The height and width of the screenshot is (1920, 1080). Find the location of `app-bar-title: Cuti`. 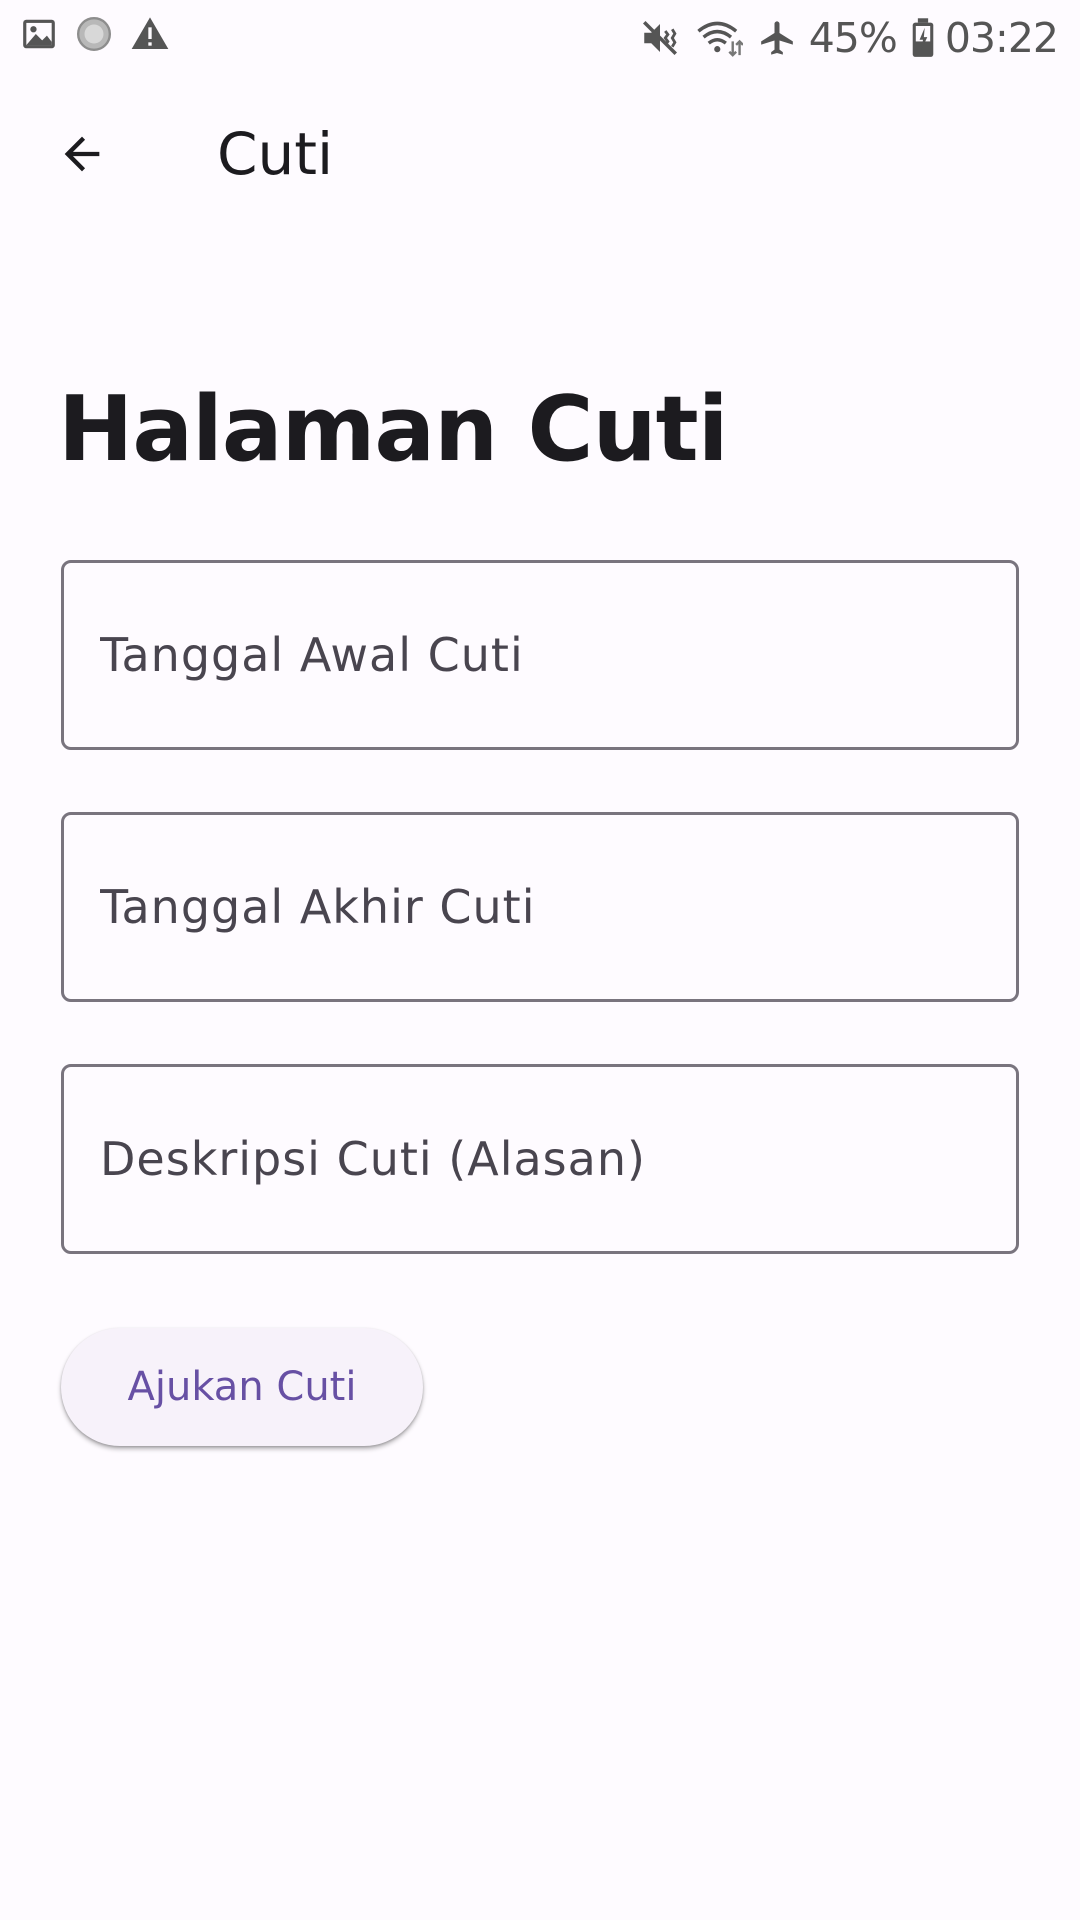

app-bar-title: Cuti is located at coordinates (275, 154).